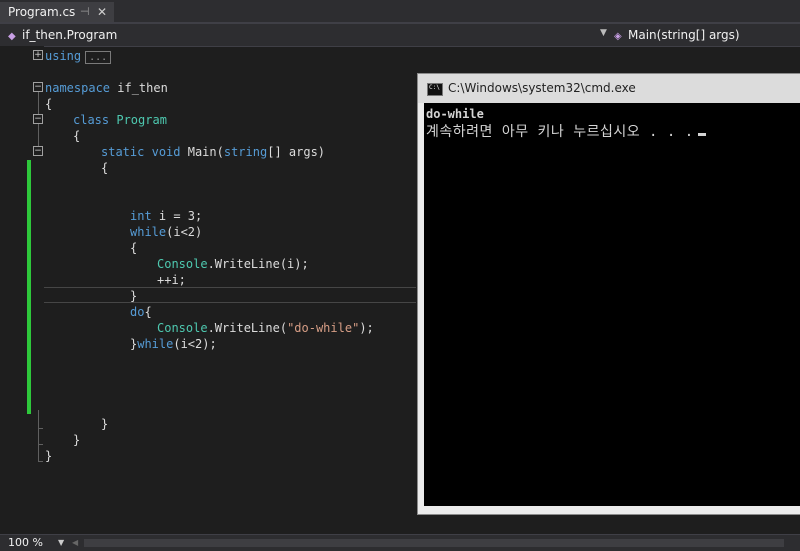 The height and width of the screenshot is (551, 800). What do you see at coordinates (323, 328) in the screenshot?
I see `string-literal: "do-while"` at bounding box center [323, 328].